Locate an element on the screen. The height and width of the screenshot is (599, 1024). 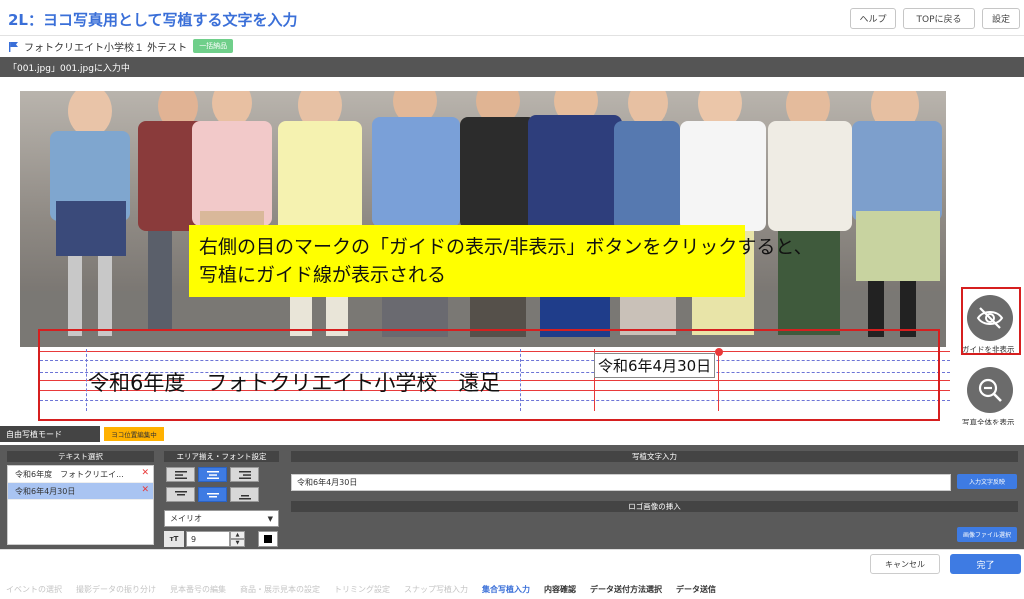
text-list-item: 令和6年度 フォトクリエイ... ✕ is located at coordinates (80, 474).